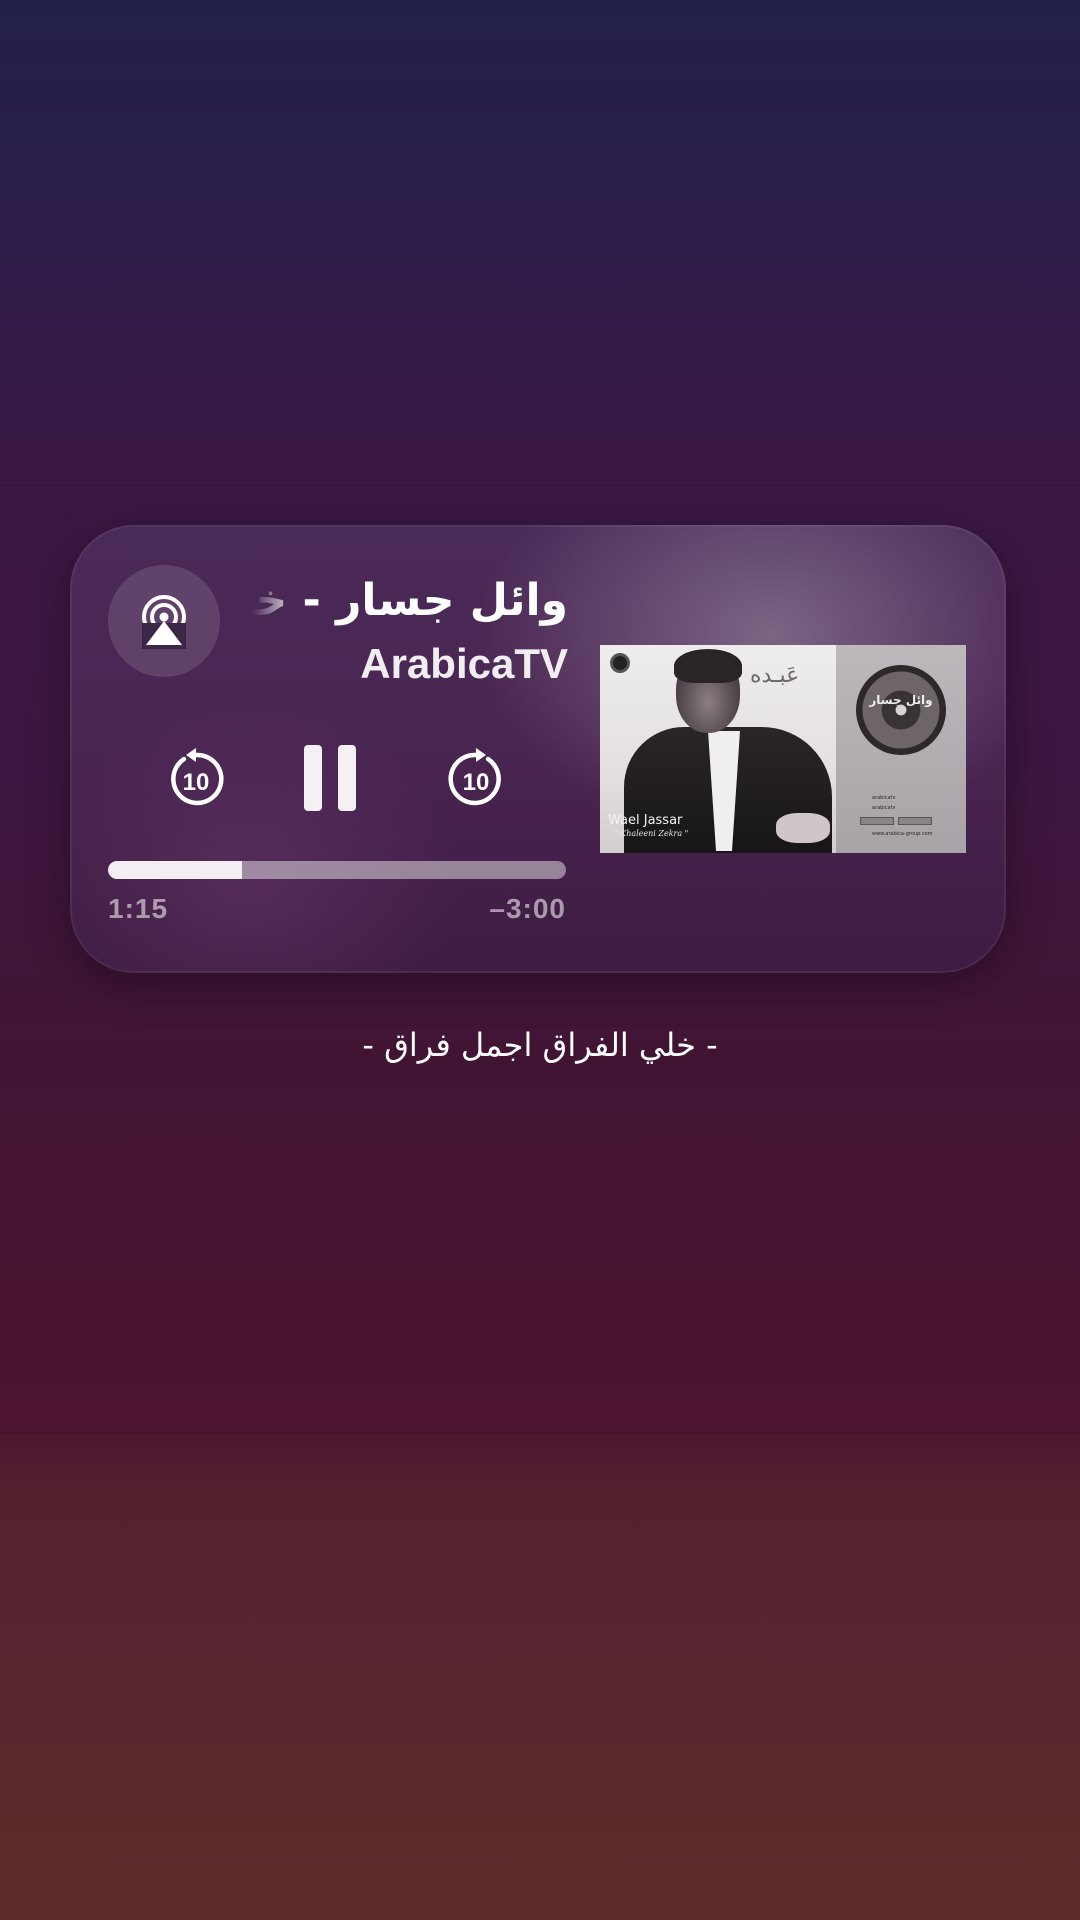  Describe the element at coordinates (138, 908) in the screenshot. I see `time-elapsed: 1:15` at that location.